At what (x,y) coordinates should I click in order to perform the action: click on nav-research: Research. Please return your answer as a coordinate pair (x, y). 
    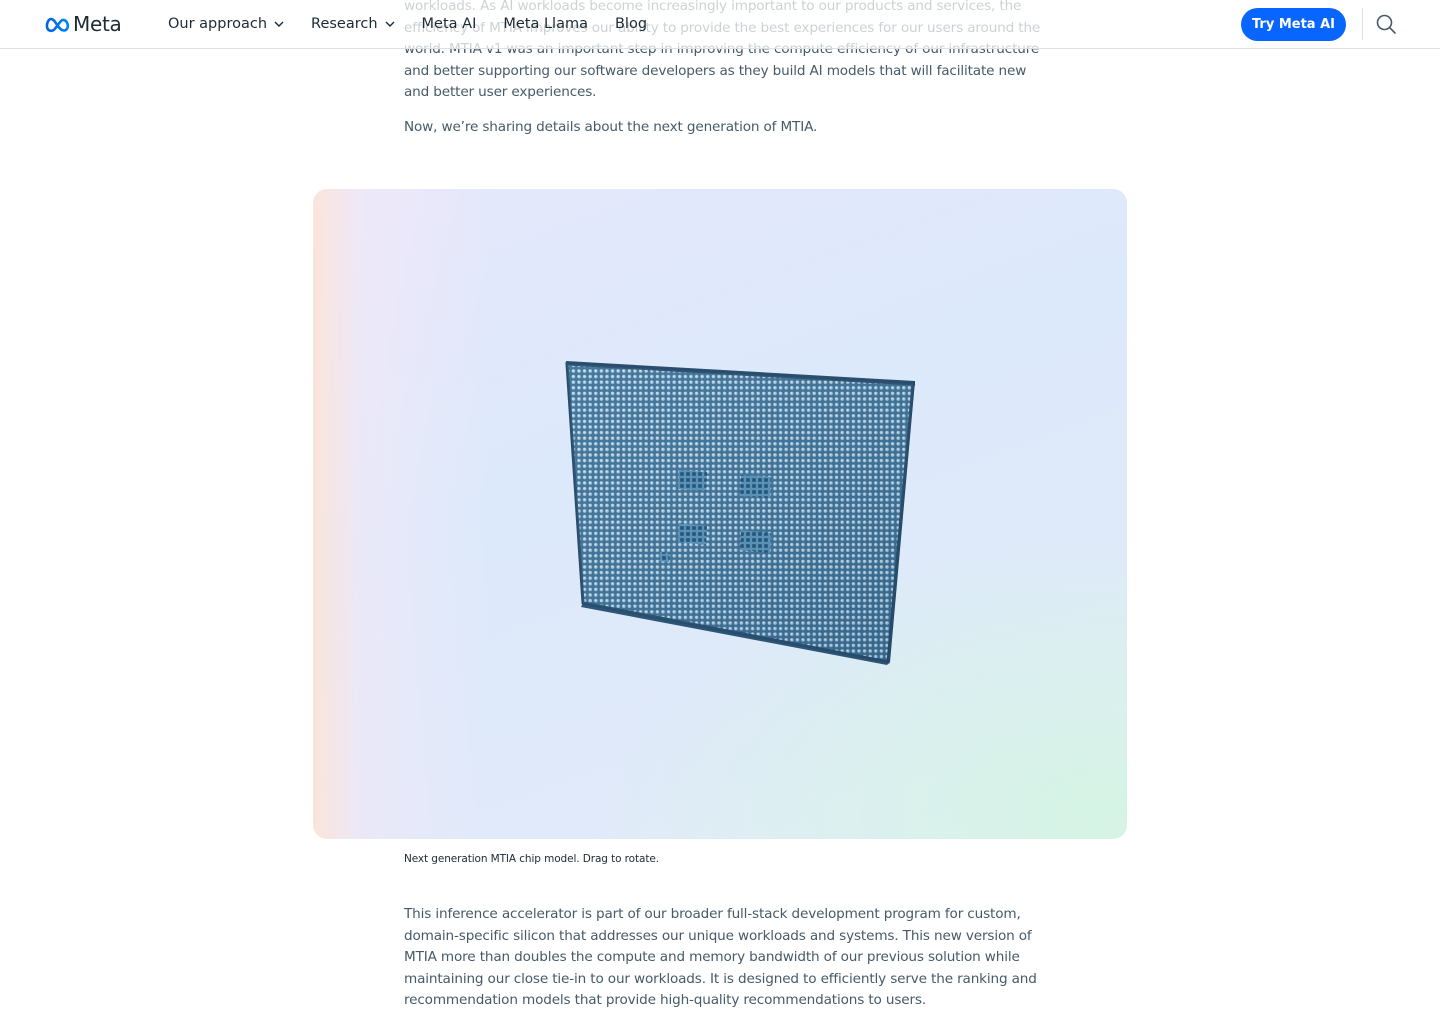
    Looking at the image, I should click on (353, 24).